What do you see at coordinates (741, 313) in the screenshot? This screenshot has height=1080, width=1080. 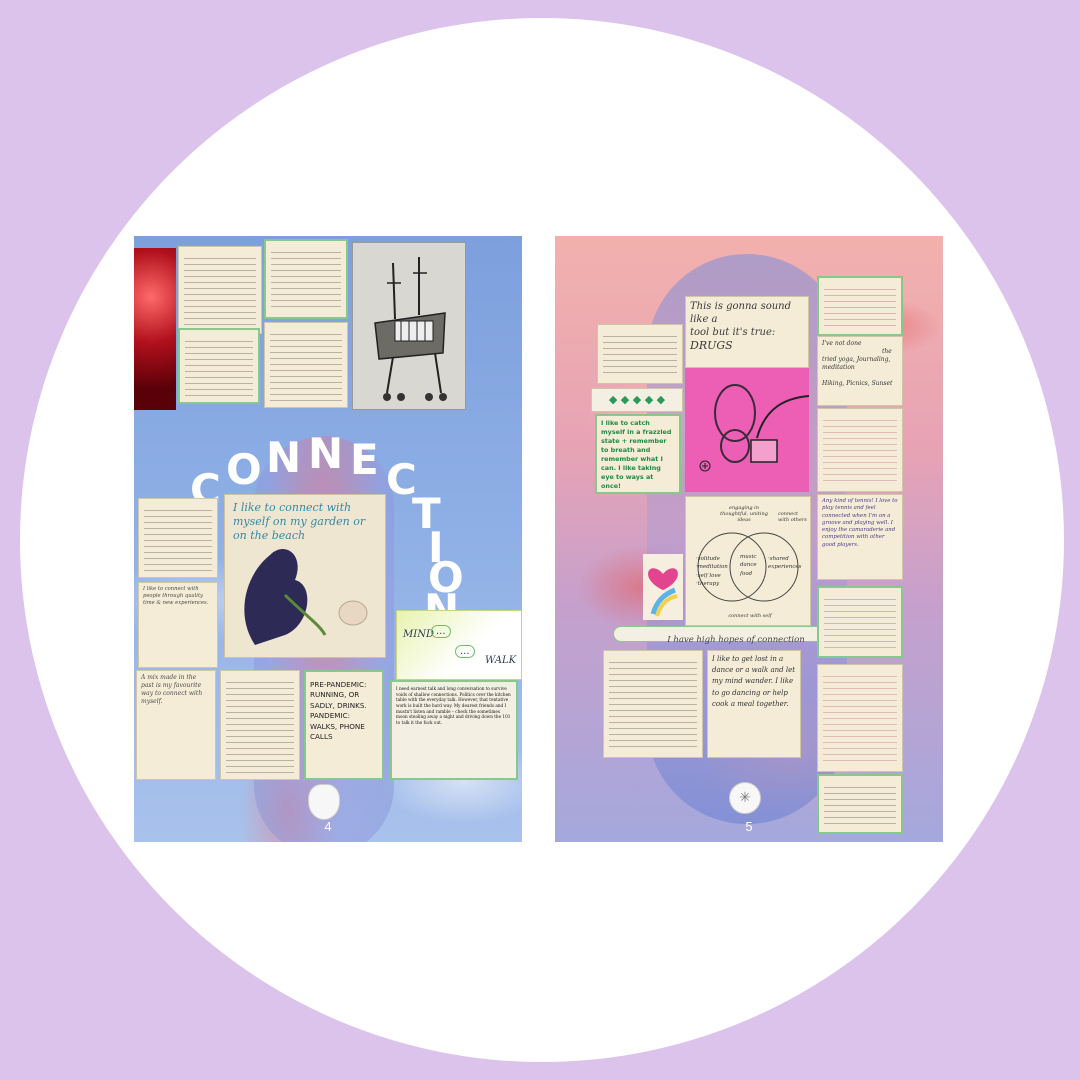 I see `drugs-line: This is gonna sound like a` at bounding box center [741, 313].